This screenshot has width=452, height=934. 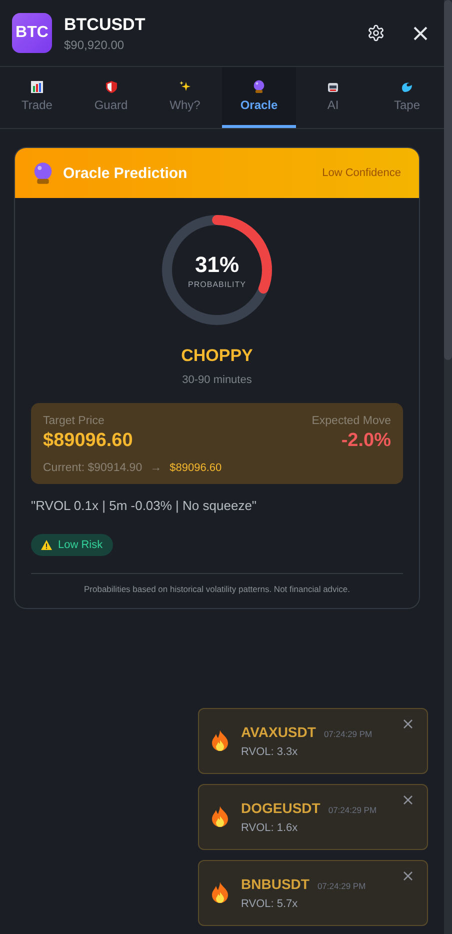 What do you see at coordinates (333, 86) in the screenshot?
I see `robot-icon` at bounding box center [333, 86].